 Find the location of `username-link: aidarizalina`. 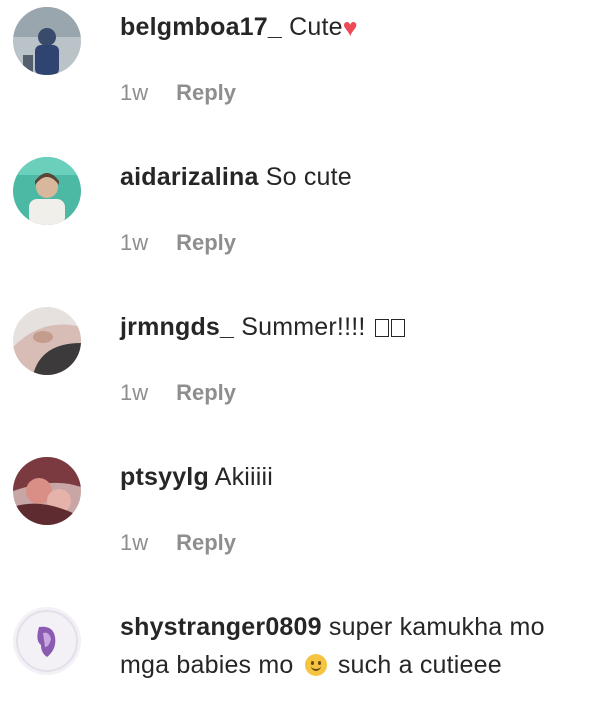

username-link: aidarizalina is located at coordinates (189, 177).